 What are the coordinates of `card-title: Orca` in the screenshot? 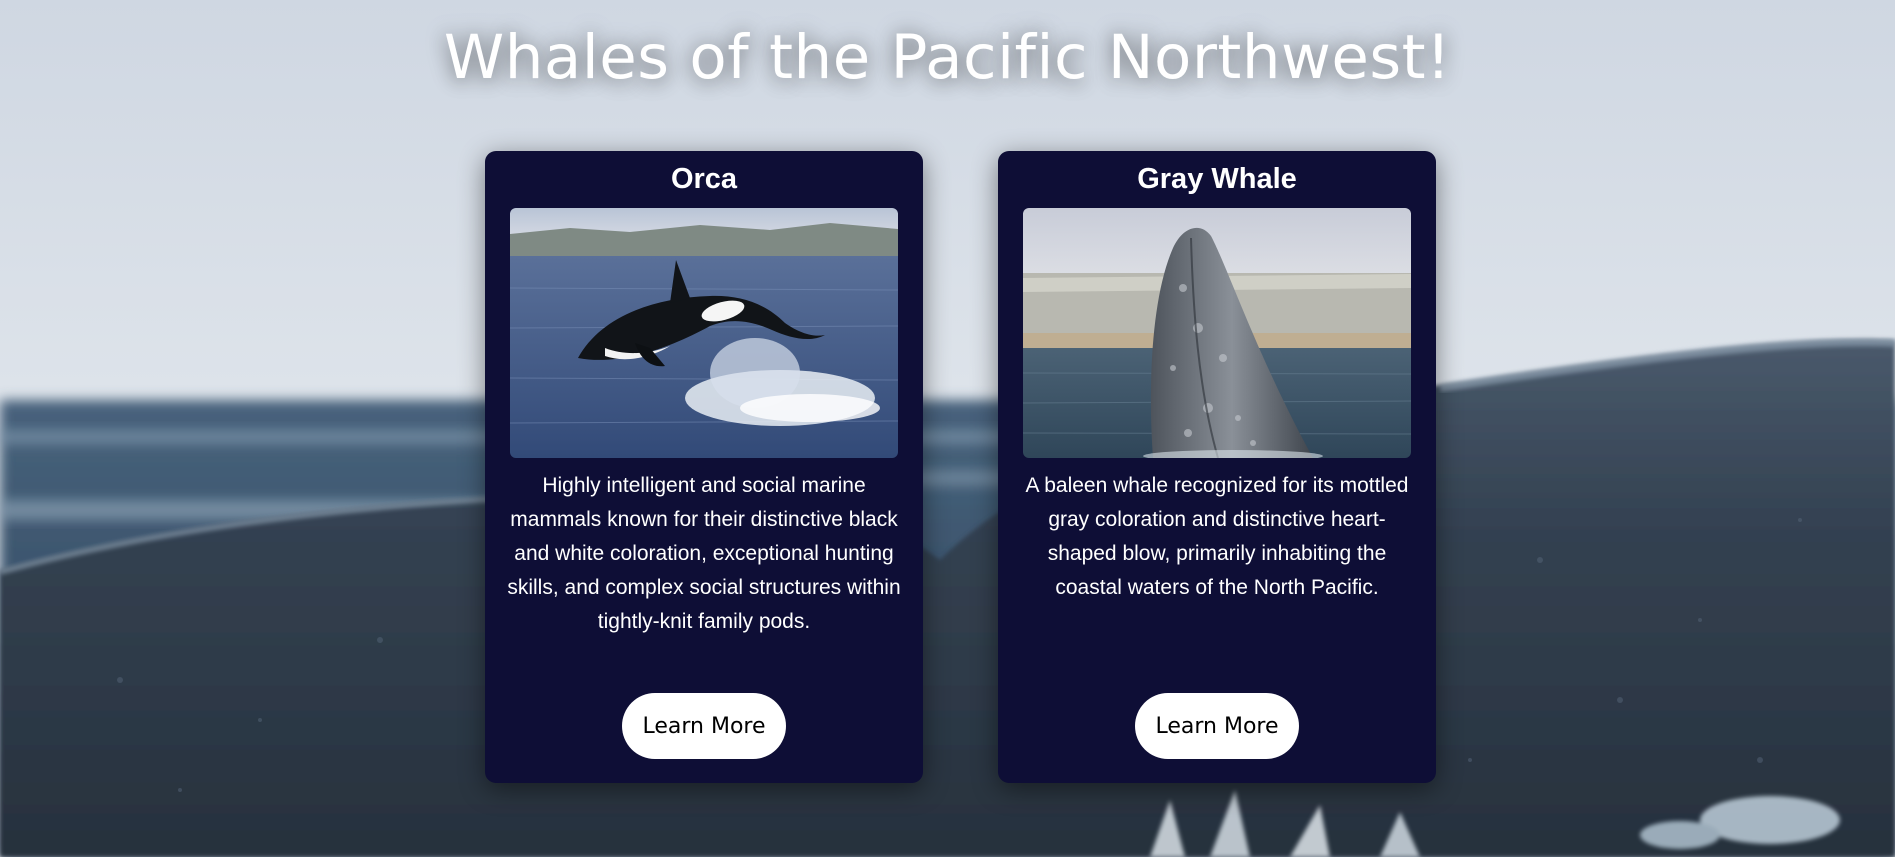 It's located at (704, 179).